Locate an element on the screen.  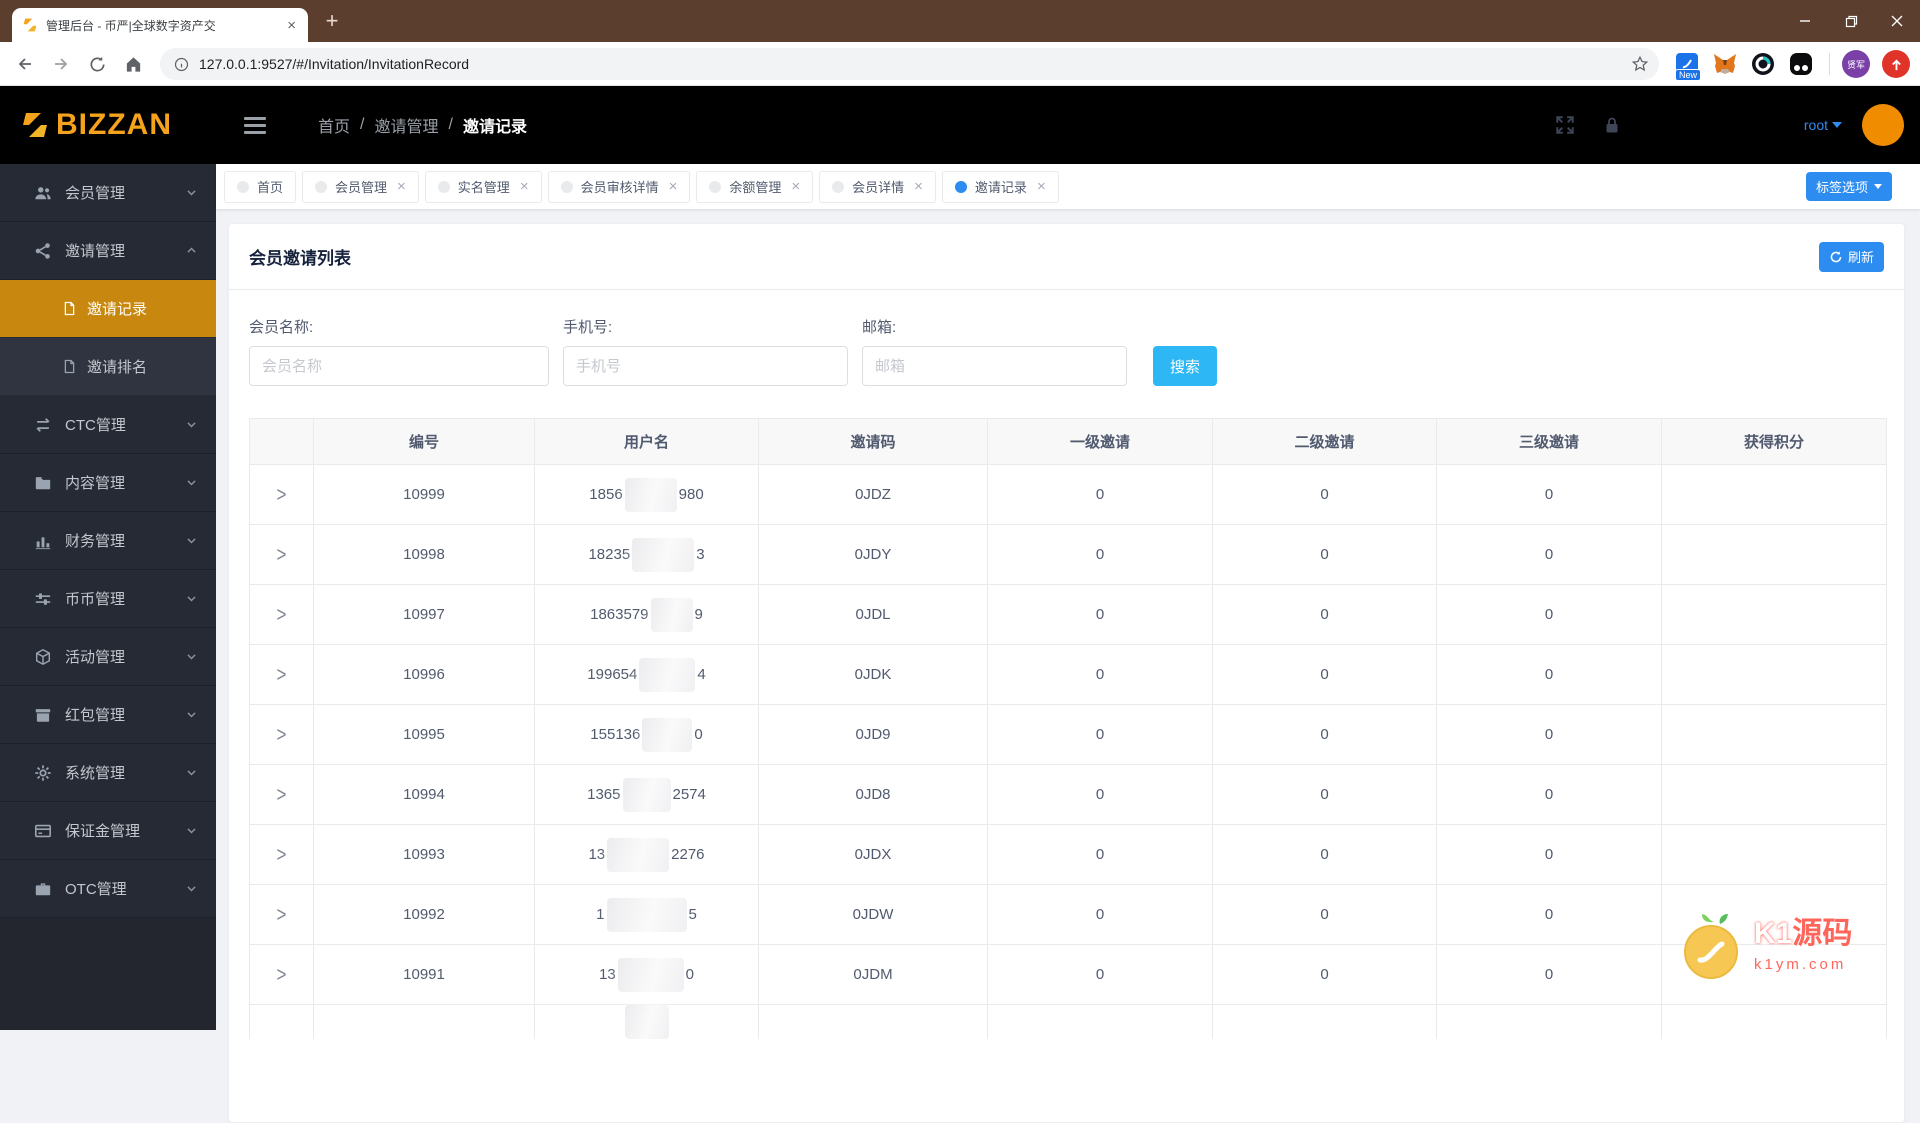
breadcrumb-item: 邀请记录 is located at coordinates (494, 127).